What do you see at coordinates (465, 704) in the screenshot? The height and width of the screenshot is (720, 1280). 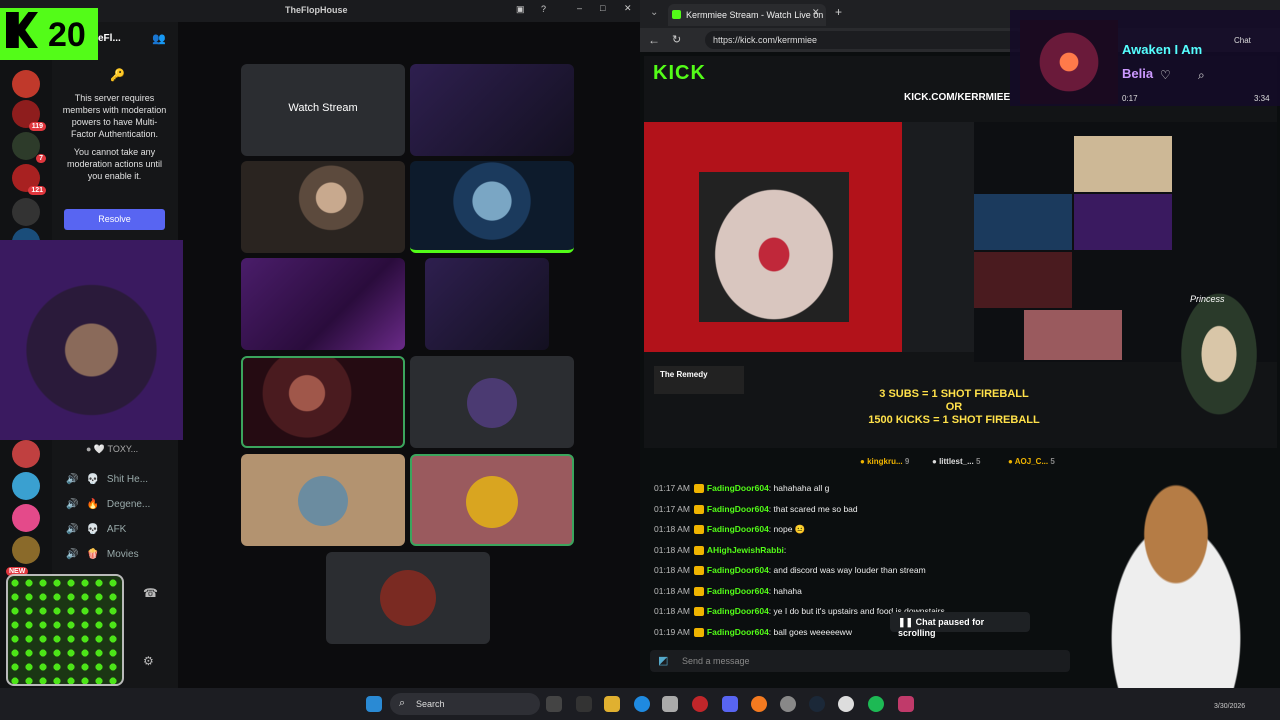 I see `search-box: ⌕ Search` at bounding box center [465, 704].